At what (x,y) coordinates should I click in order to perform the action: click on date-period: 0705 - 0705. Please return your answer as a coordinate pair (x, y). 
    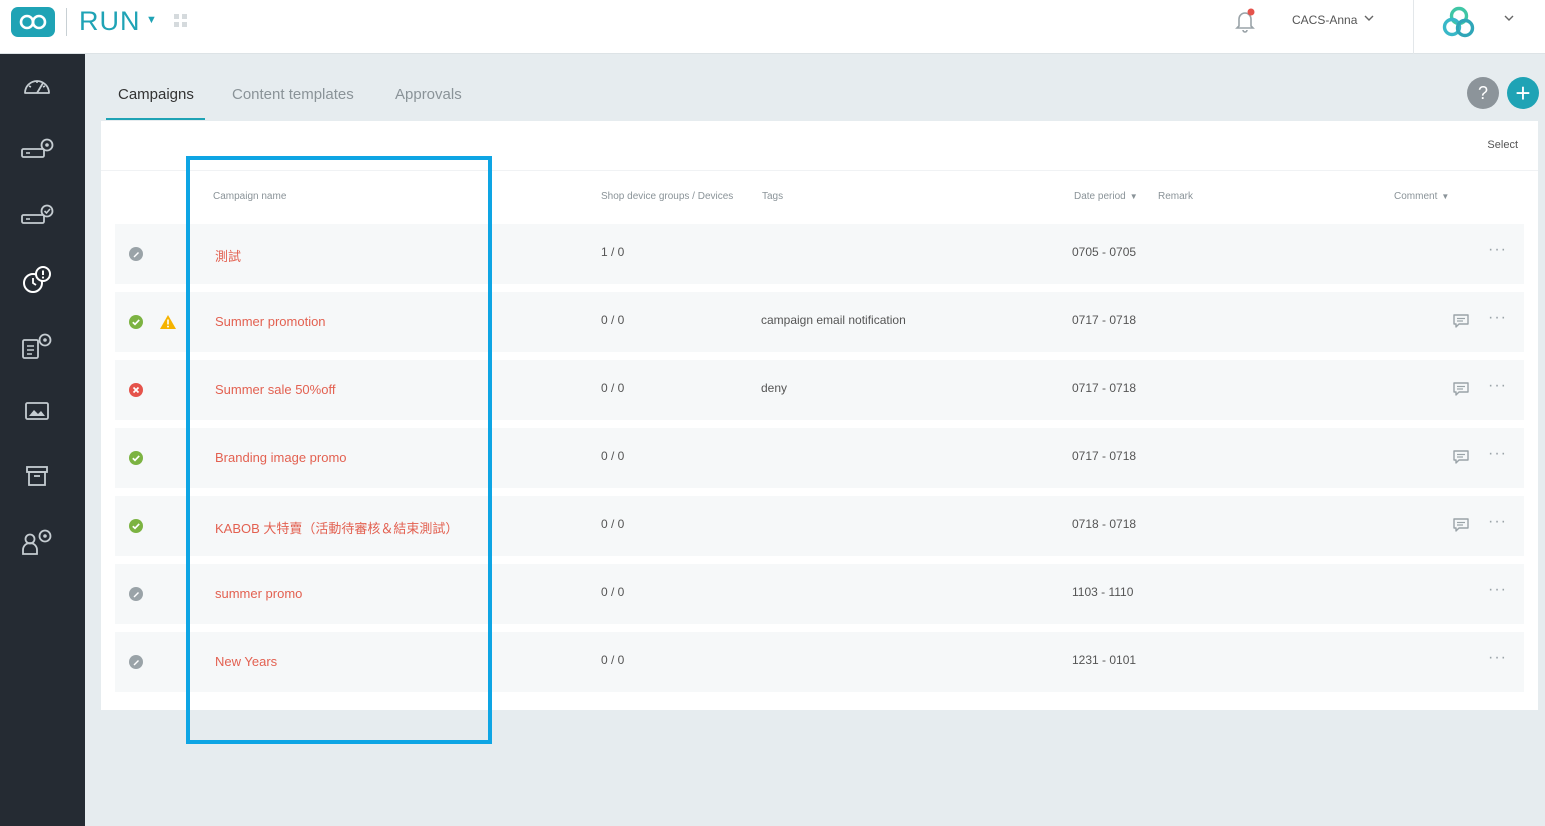
    Looking at the image, I should click on (1104, 252).